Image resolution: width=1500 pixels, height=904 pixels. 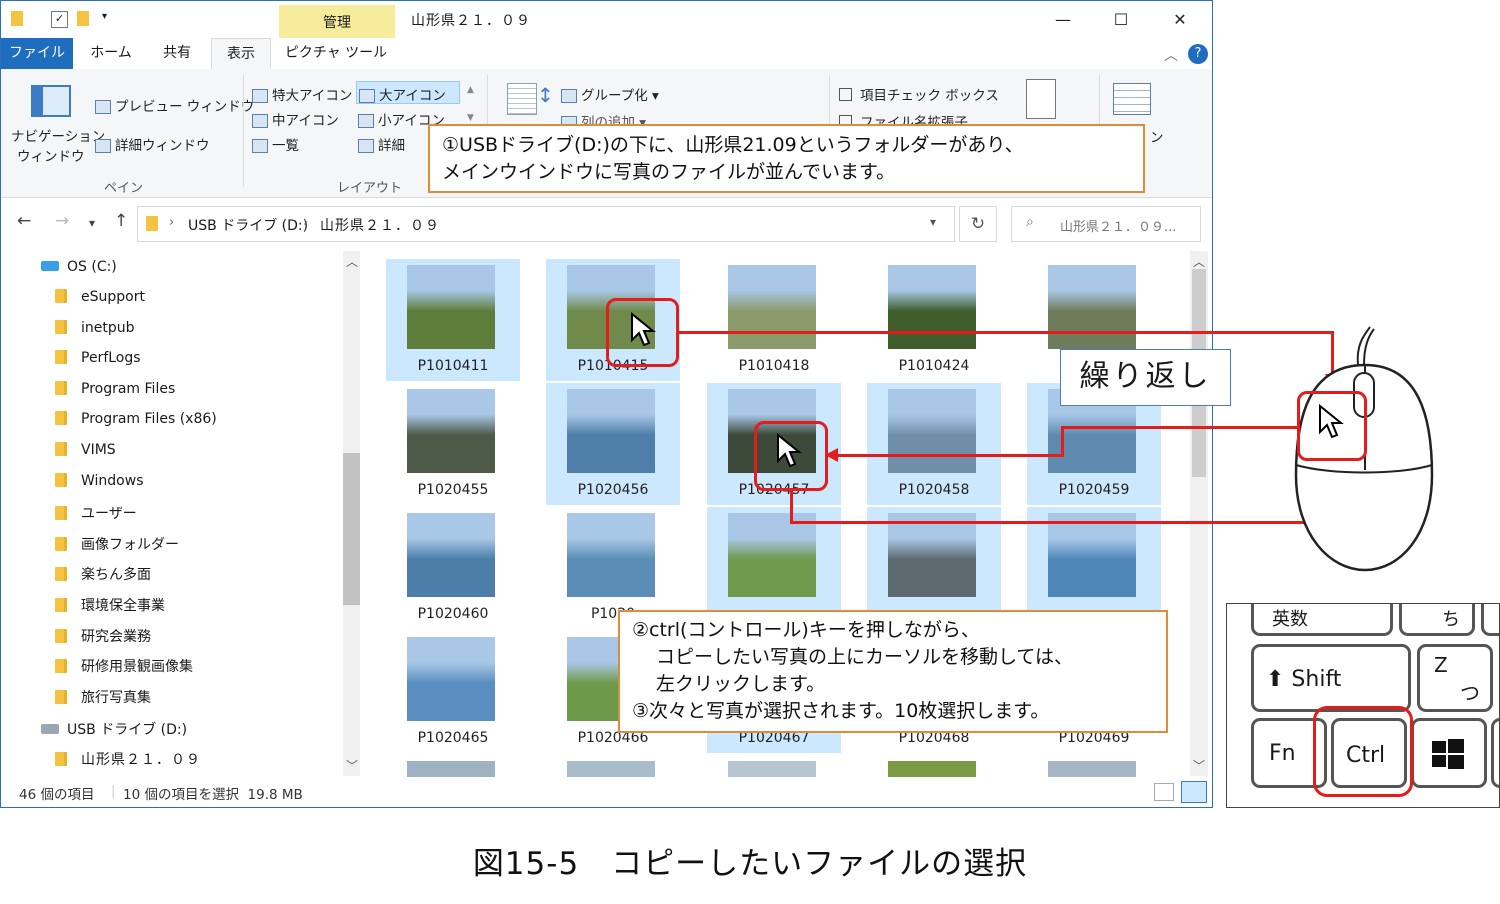 What do you see at coordinates (1194, 792) in the screenshot?
I see `large-icons-view-toggle-icon` at bounding box center [1194, 792].